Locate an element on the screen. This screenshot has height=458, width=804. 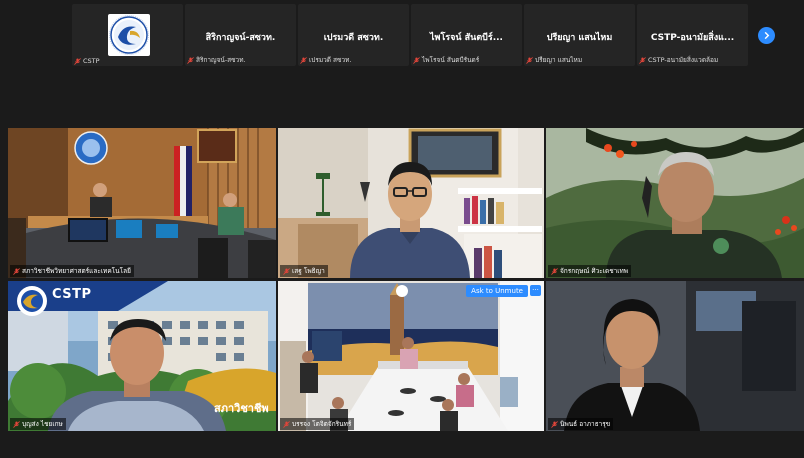
video-tile-participant: นิพนธ์ อาภาธารุข is located at coordinates (675, 356).